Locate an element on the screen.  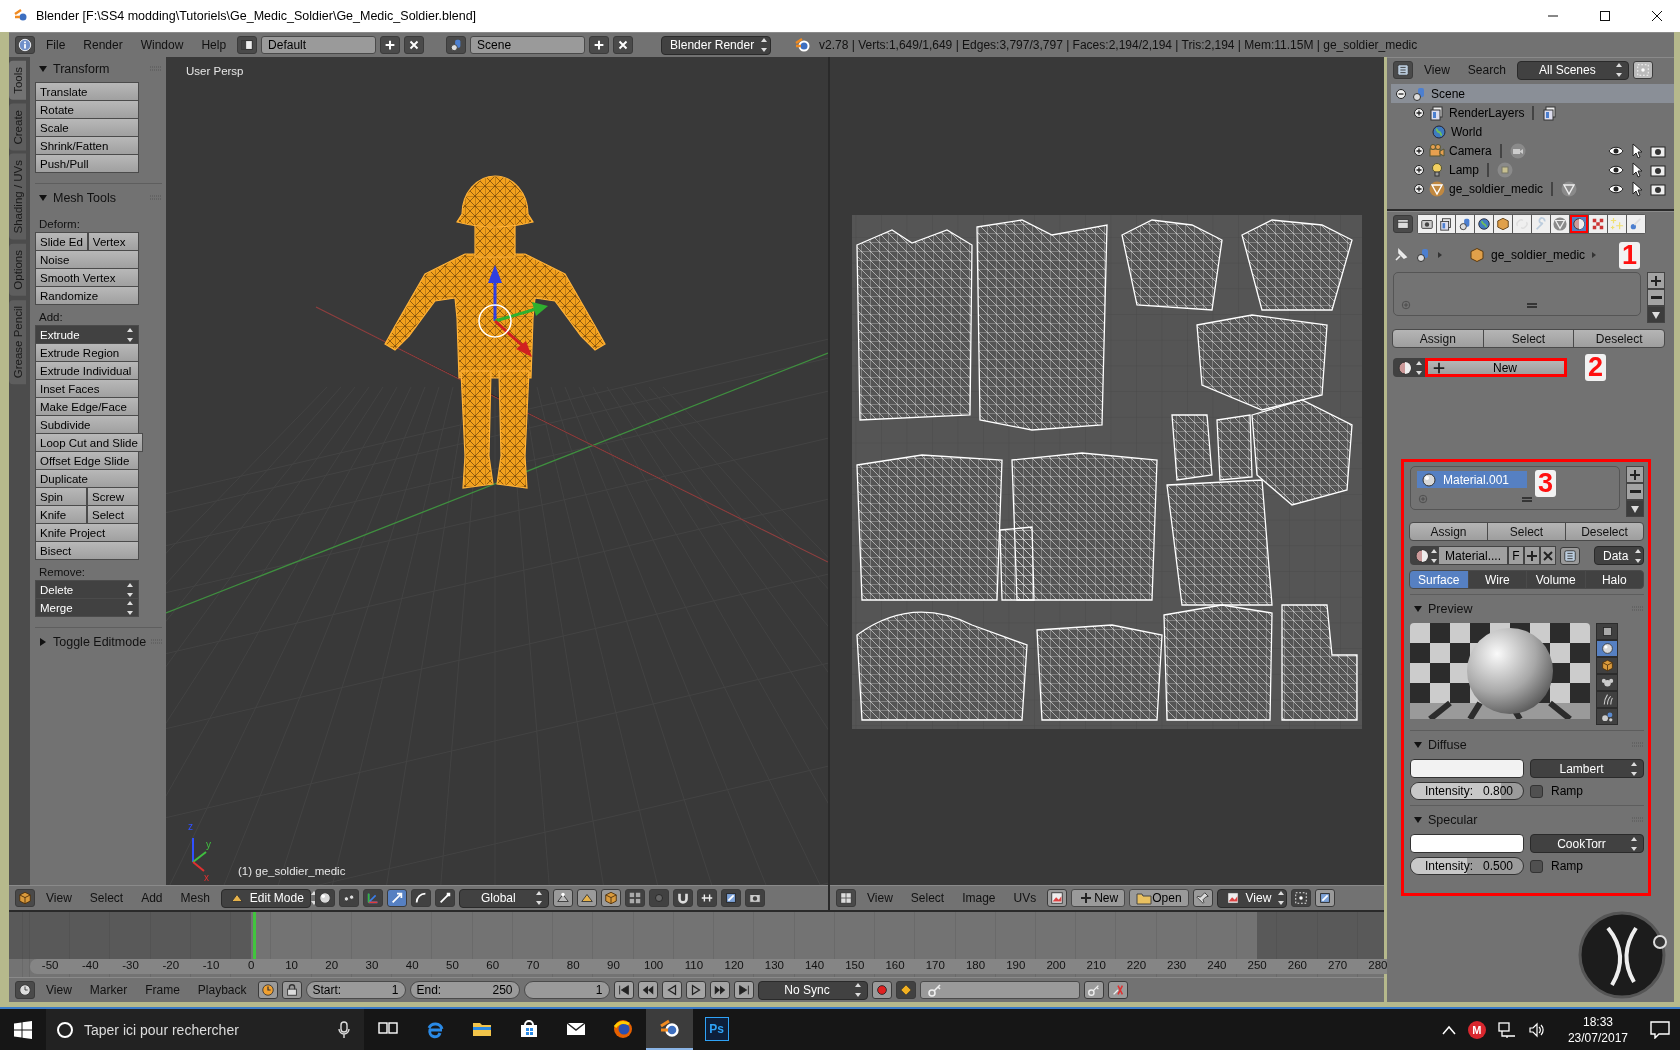
panel-title: Mesh Tools is located at coordinates (99, 198).